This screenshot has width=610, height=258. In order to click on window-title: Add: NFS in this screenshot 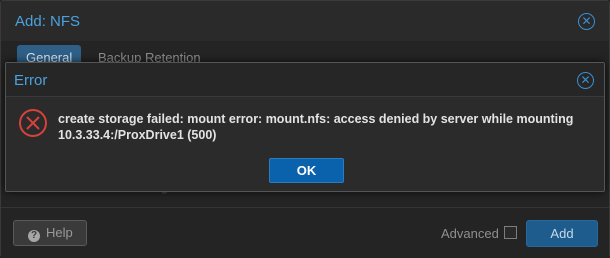, I will do `click(48, 21)`.